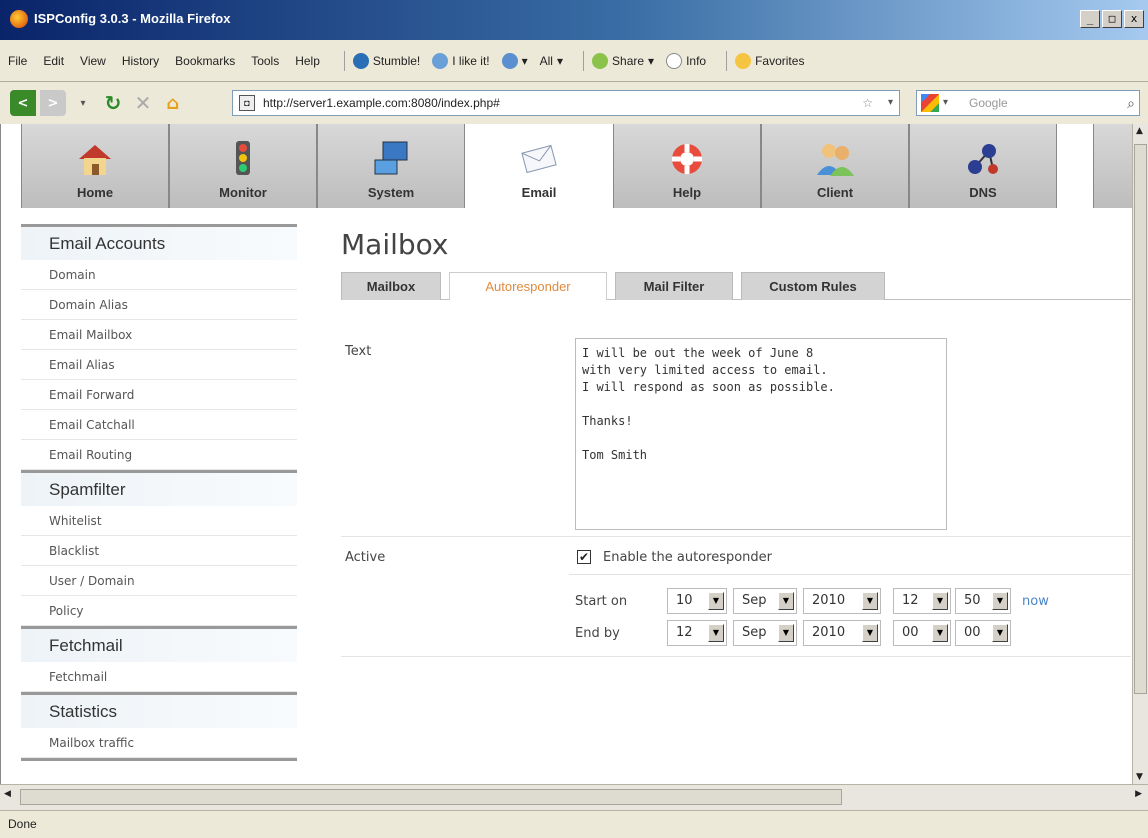 This screenshot has height=838, width=1148. Describe the element at coordinates (1035, 601) in the screenshot. I see `now-link: now` at that location.